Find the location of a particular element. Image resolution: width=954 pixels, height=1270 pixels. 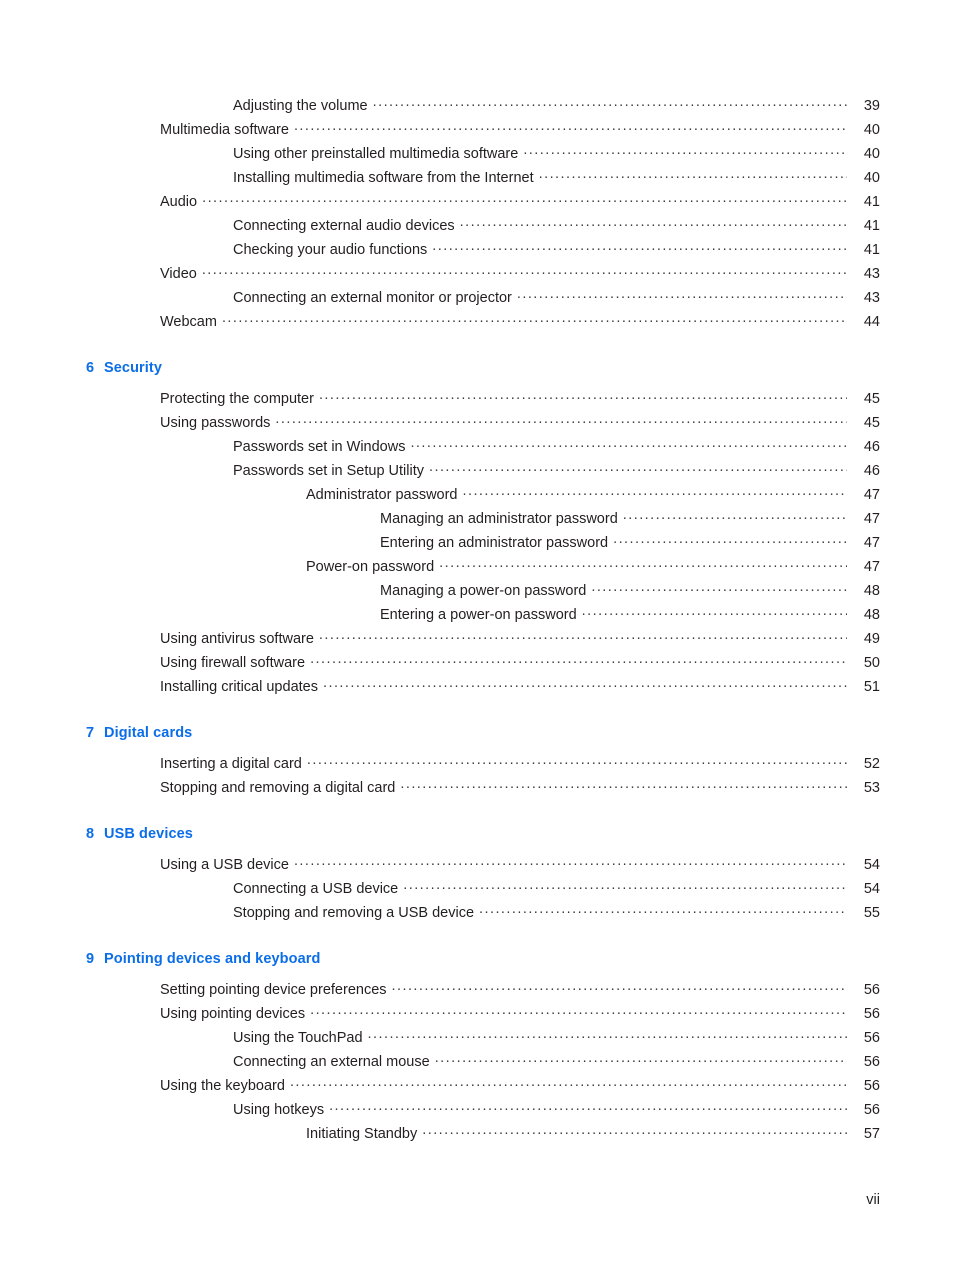

toc-entry-label: Using the TouchPad is located at coordinates (298, 1038).